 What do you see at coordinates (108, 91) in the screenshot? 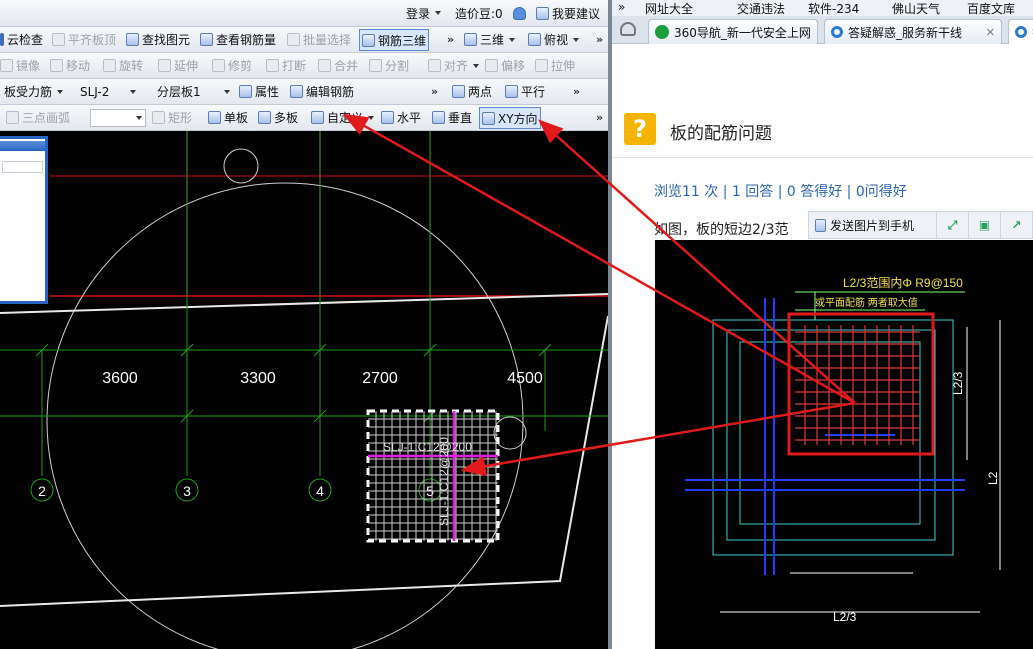
I see `name-select: SLJ-2` at bounding box center [108, 91].